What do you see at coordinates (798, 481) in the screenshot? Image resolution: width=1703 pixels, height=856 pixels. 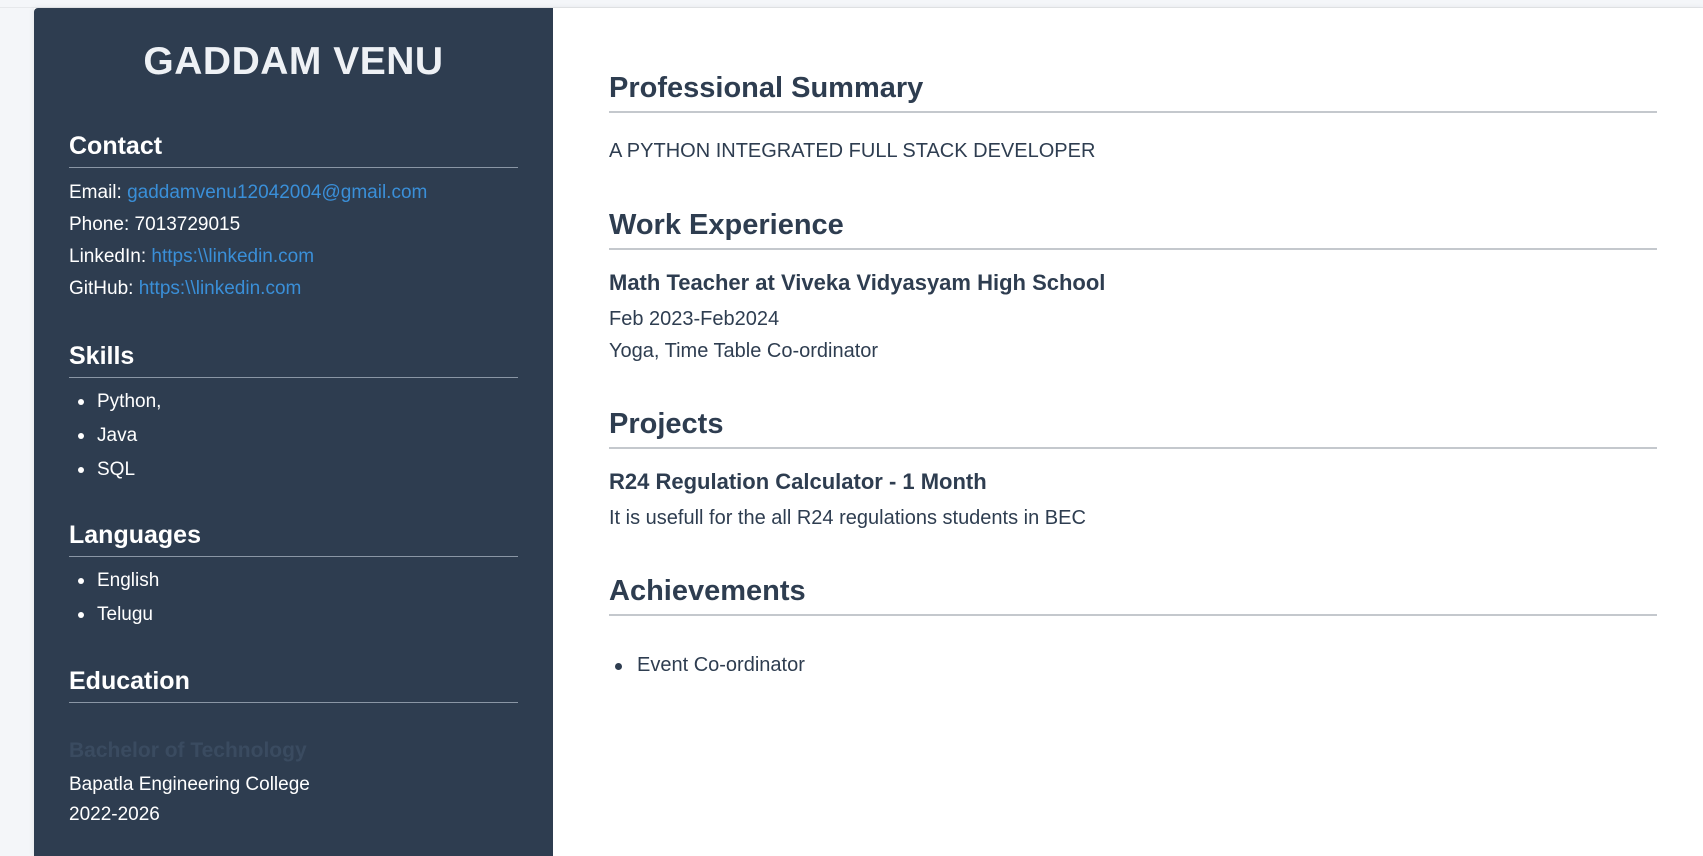 I see `project-name: R24 Regulation Calculator - 1 Month` at bounding box center [798, 481].